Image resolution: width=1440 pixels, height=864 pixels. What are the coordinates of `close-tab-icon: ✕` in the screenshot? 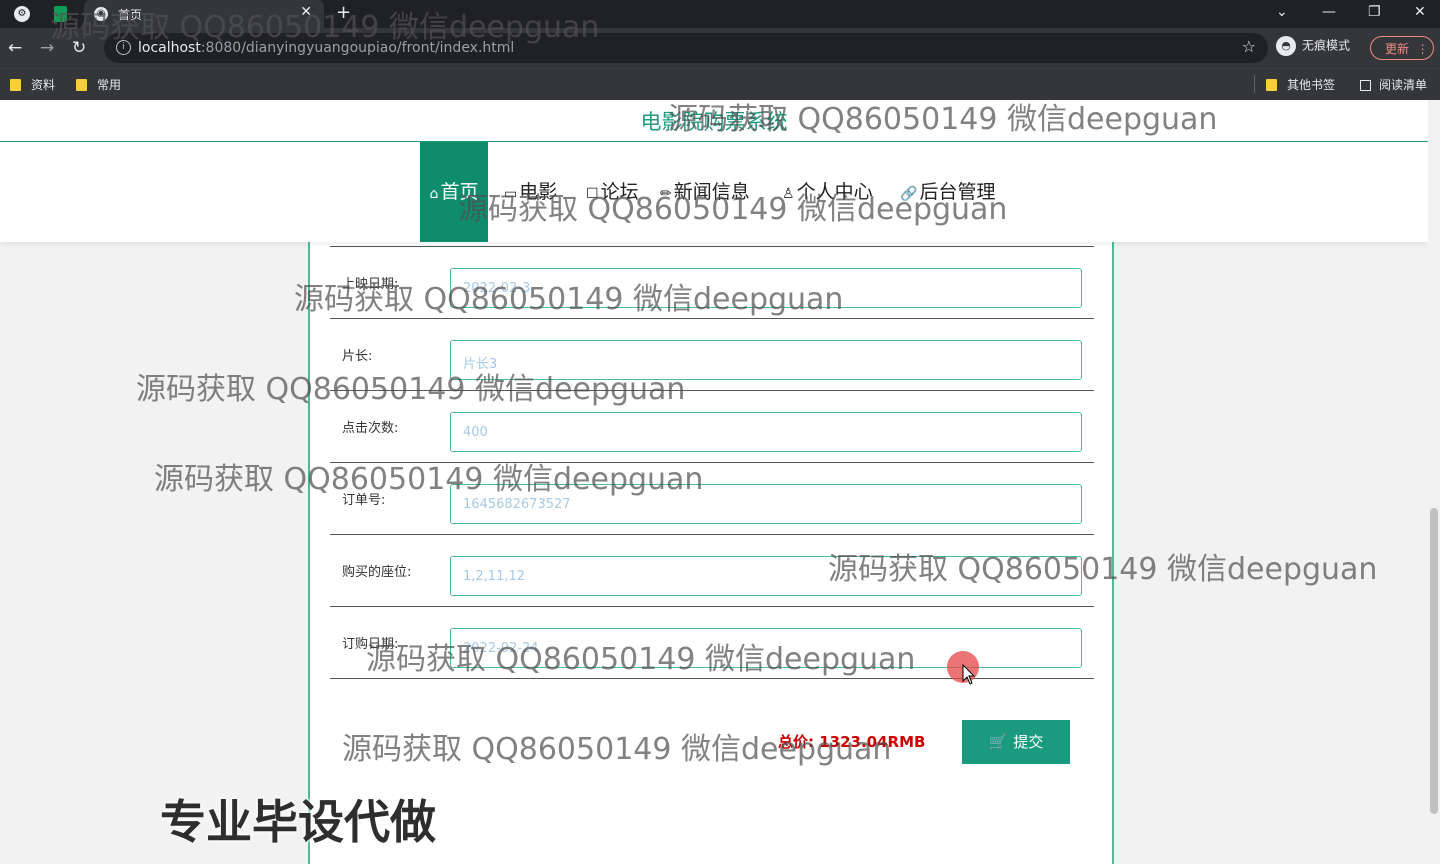 It's located at (306, 12).